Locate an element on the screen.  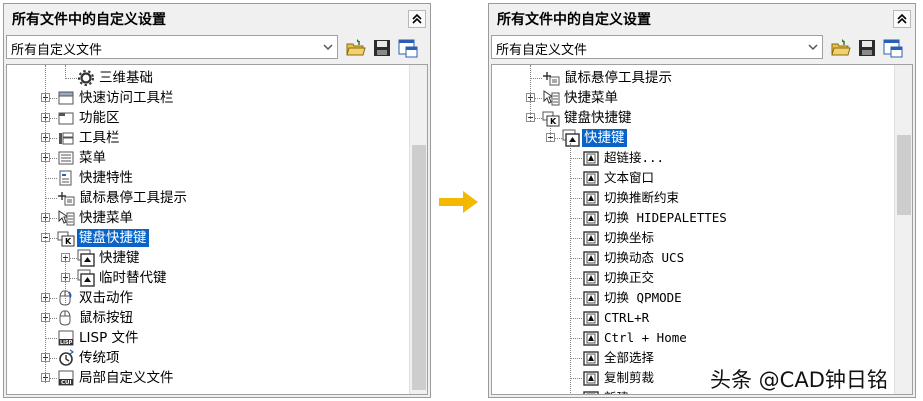
tree-node: 双击动作 is located at coordinates (208, 298).